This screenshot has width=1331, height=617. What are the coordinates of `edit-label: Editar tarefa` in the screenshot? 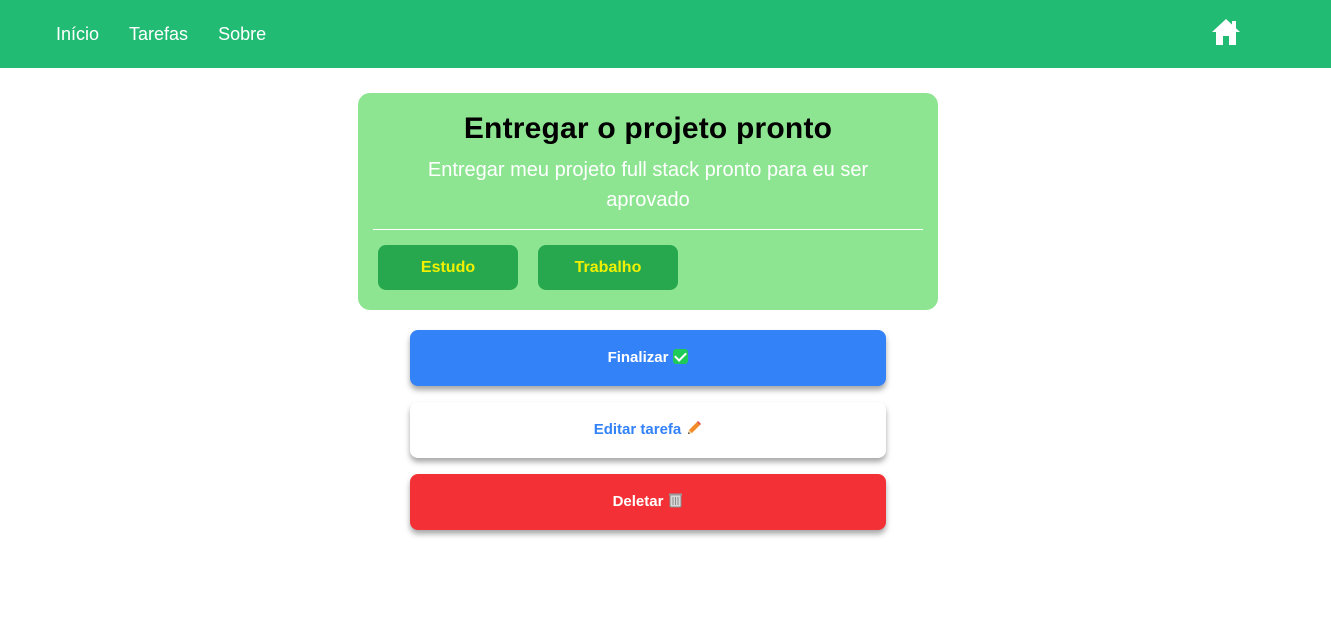 It's located at (637, 429).